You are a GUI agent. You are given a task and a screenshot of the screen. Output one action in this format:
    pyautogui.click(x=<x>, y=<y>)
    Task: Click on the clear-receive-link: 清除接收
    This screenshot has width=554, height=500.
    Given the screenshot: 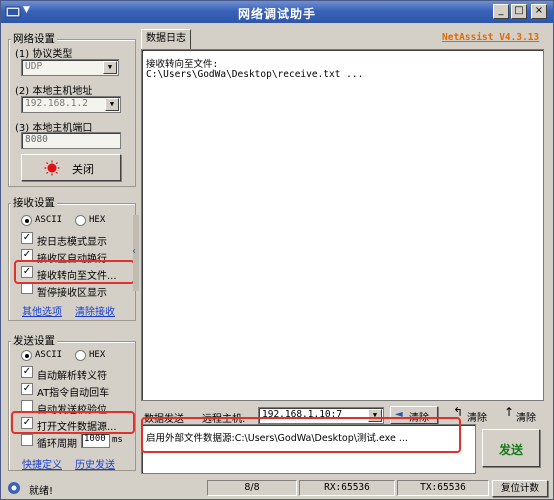 What is the action you would take?
    pyautogui.click(x=95, y=310)
    